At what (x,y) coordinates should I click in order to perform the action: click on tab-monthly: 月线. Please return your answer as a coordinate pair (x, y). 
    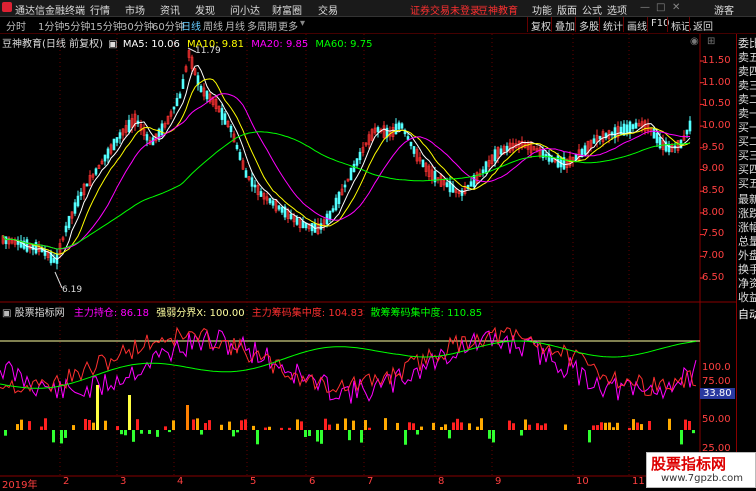
    Looking at the image, I should click on (235, 25).